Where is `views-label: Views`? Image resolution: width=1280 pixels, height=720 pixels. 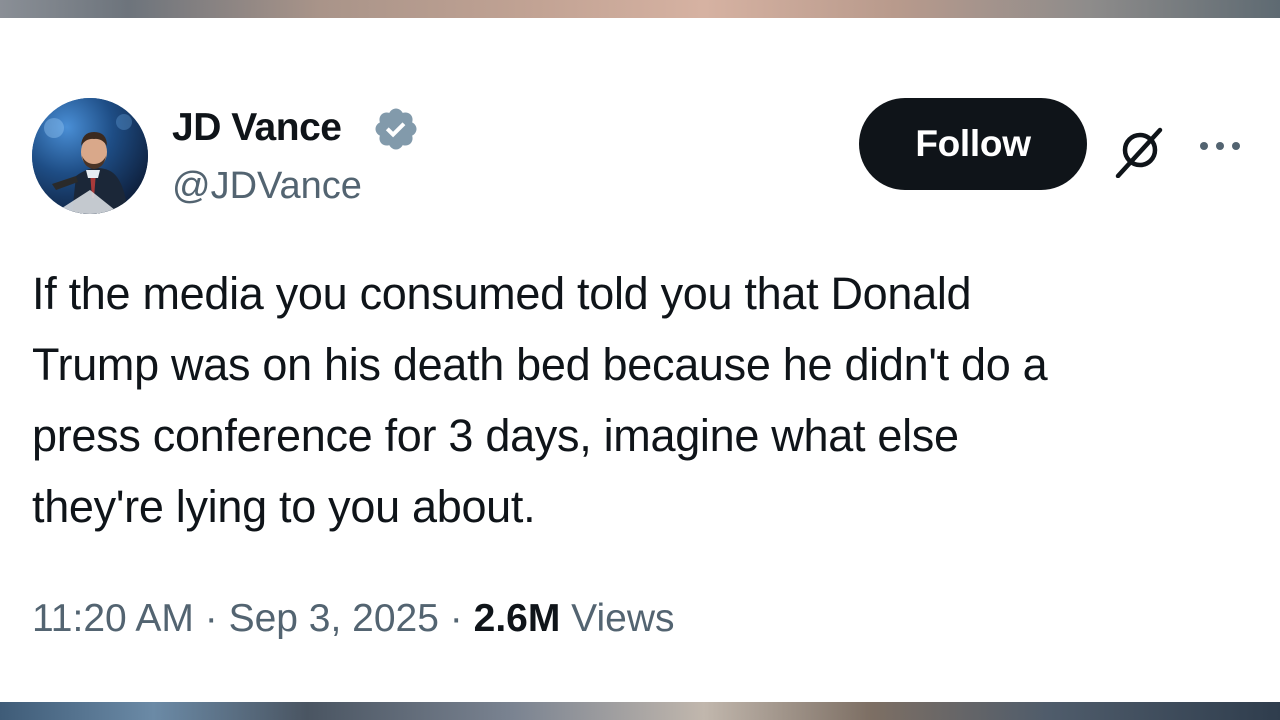
views-label: Views is located at coordinates (623, 618).